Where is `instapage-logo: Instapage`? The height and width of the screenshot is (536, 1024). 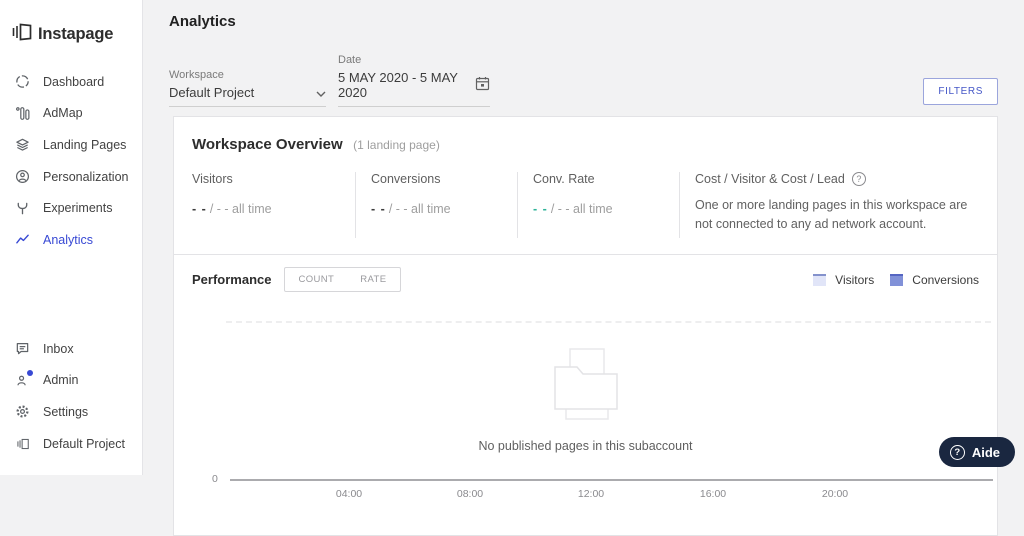
instapage-logo: Instapage is located at coordinates (71, 24).